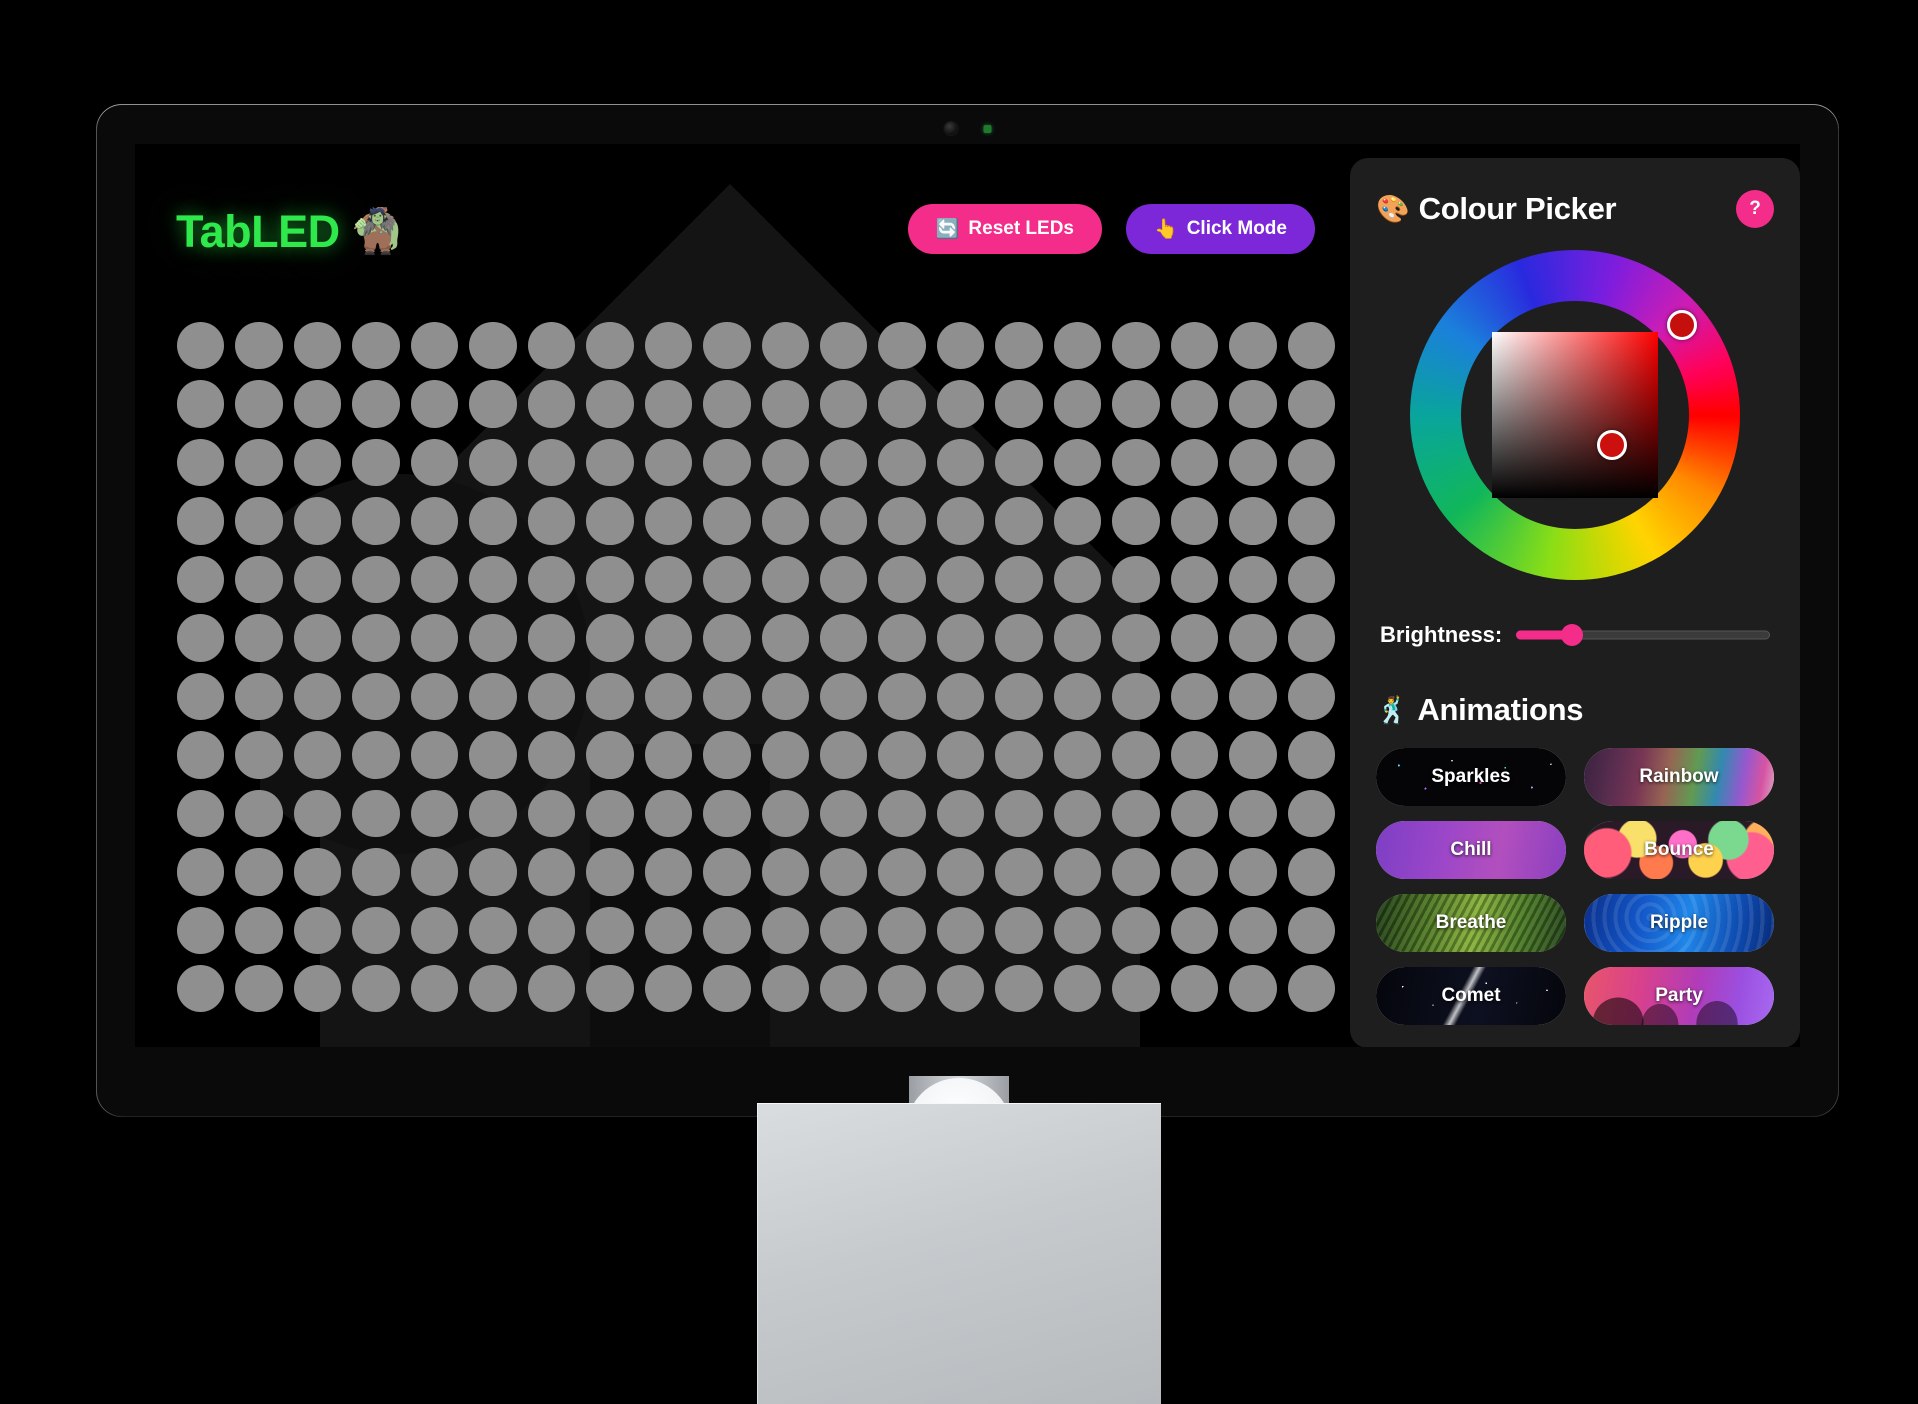  I want to click on colour-wheel, so click(1575, 415).